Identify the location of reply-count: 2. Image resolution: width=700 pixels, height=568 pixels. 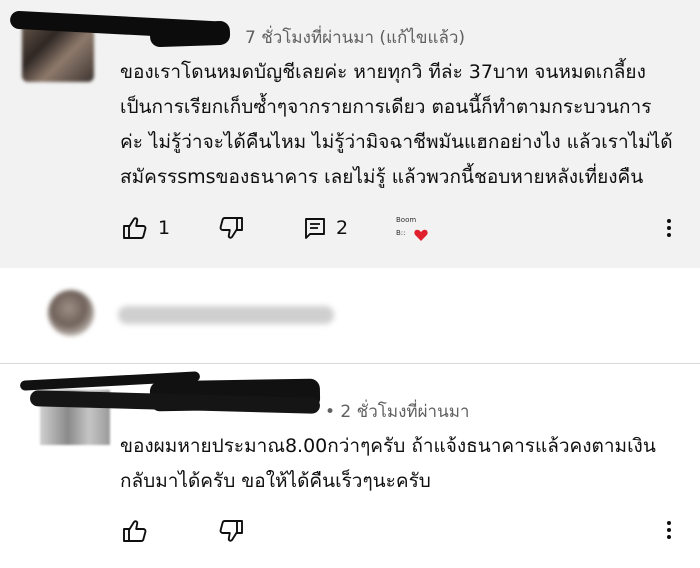
(342, 228).